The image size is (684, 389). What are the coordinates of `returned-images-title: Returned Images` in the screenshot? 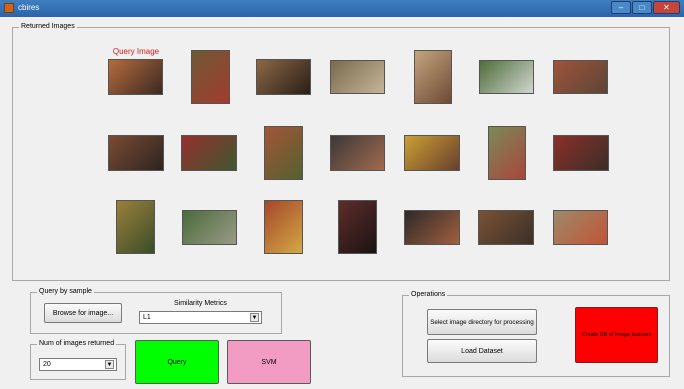 It's located at (48, 26).